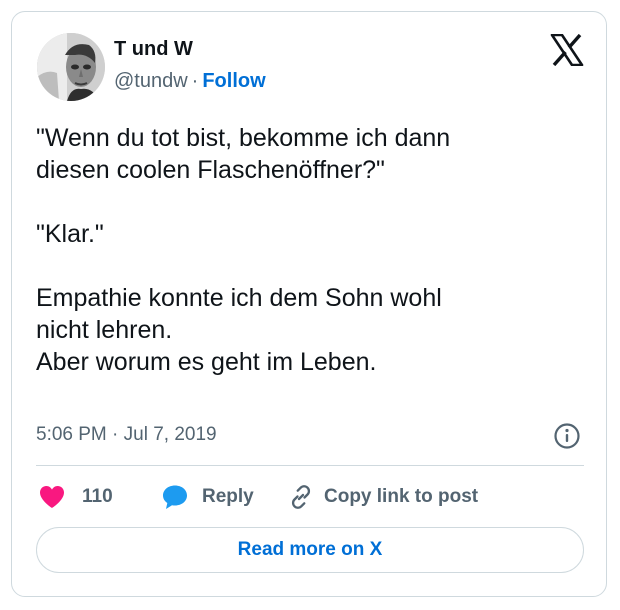 The height and width of the screenshot is (610, 620). What do you see at coordinates (233, 81) in the screenshot?
I see `follow-button: Follow` at bounding box center [233, 81].